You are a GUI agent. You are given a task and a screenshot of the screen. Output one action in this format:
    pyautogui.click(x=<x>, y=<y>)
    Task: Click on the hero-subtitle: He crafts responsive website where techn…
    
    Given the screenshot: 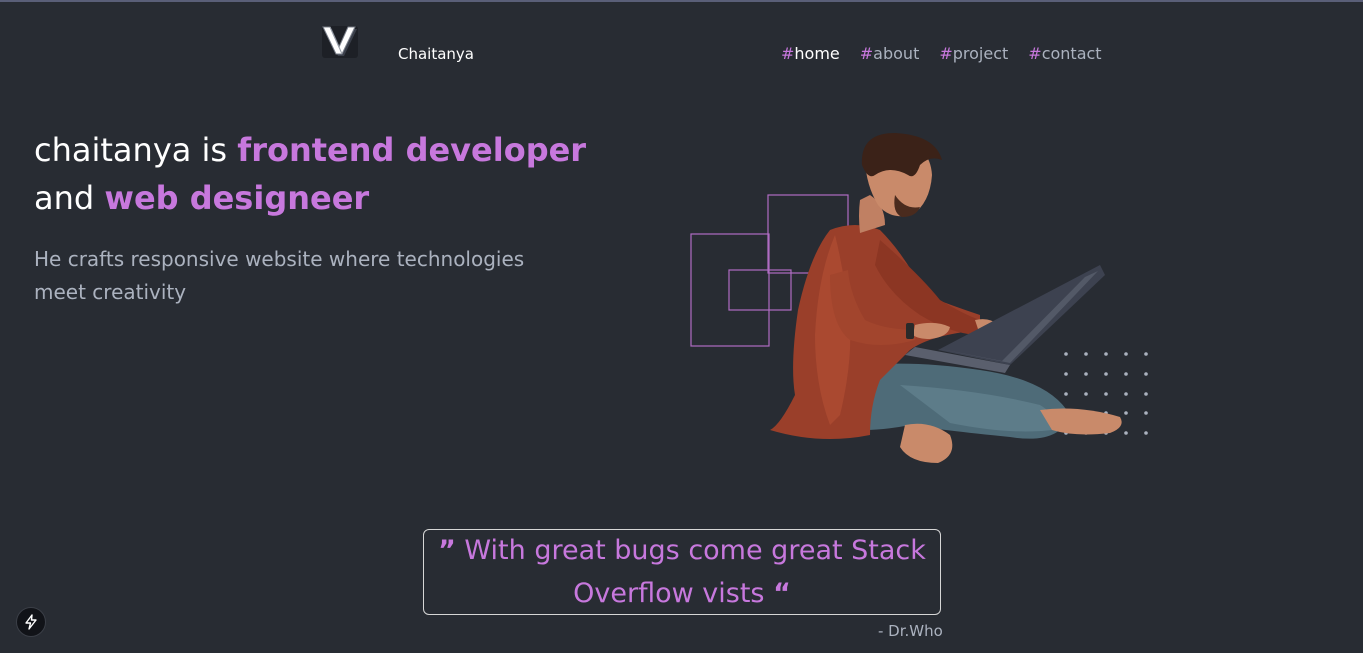 What is the action you would take?
    pyautogui.click(x=279, y=275)
    